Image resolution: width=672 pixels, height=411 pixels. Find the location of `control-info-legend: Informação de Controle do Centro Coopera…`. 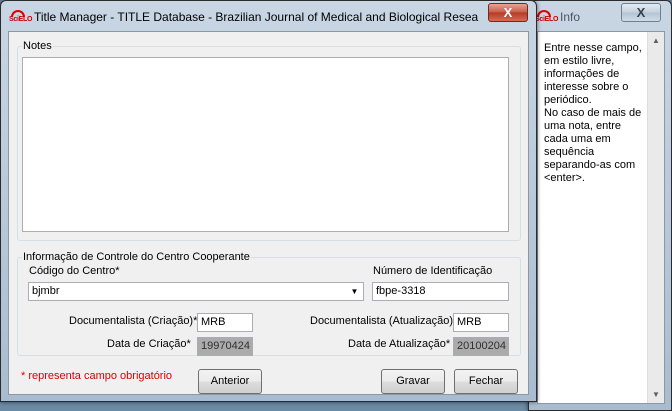

control-info-legend: Informação de Controle do Centro Coopera… is located at coordinates (136, 257).